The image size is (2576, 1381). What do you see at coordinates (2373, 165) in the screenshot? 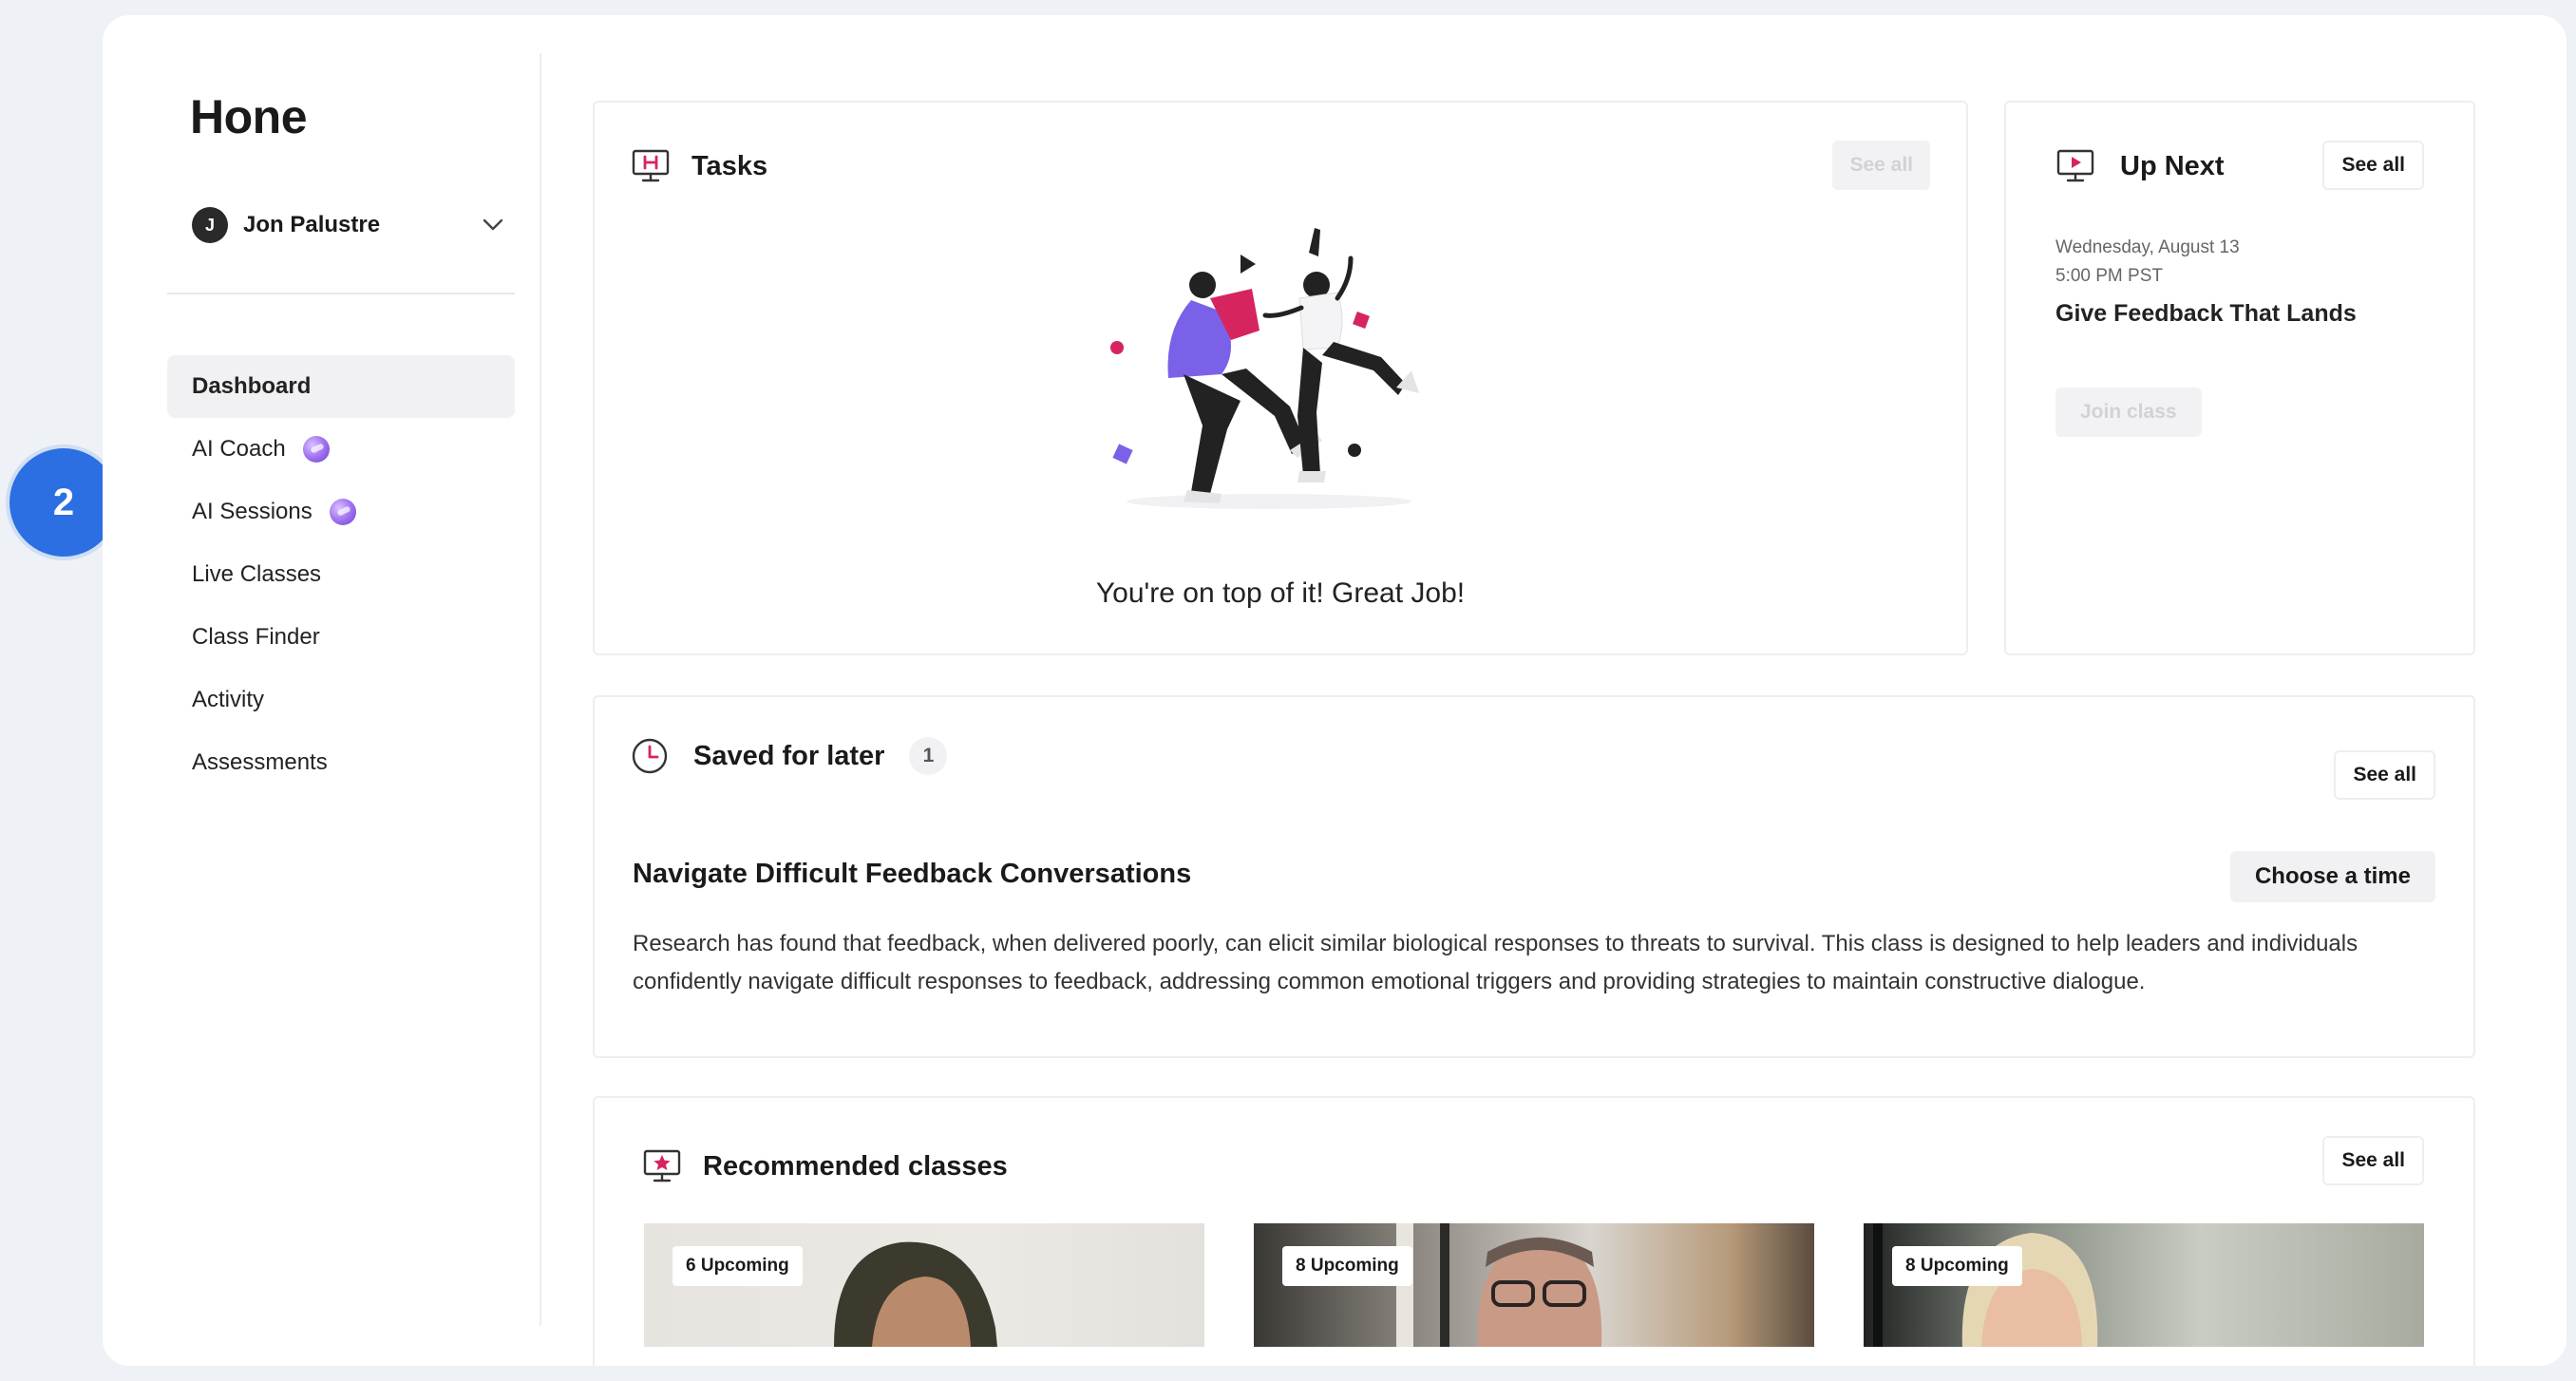
I see `up-next-see-all-button: See all` at bounding box center [2373, 165].